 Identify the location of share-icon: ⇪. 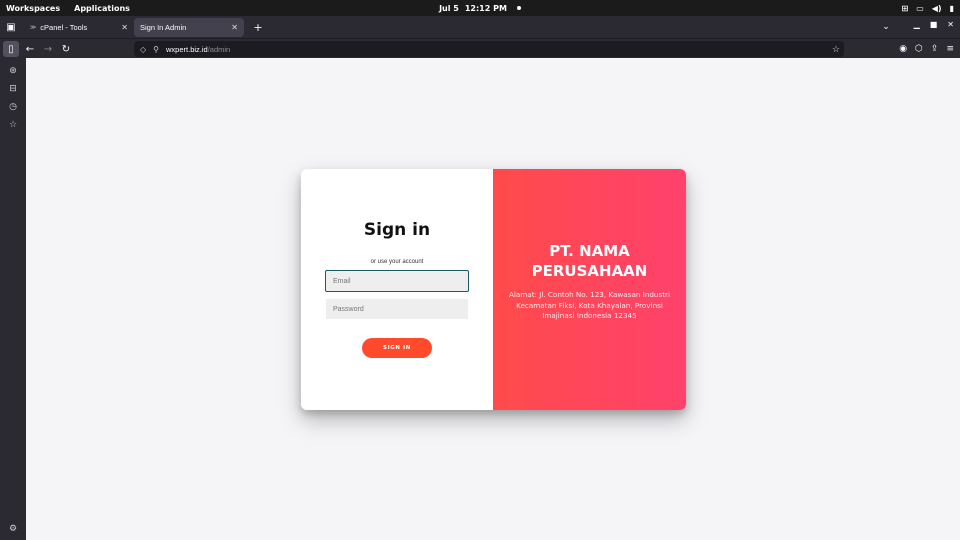
(935, 49).